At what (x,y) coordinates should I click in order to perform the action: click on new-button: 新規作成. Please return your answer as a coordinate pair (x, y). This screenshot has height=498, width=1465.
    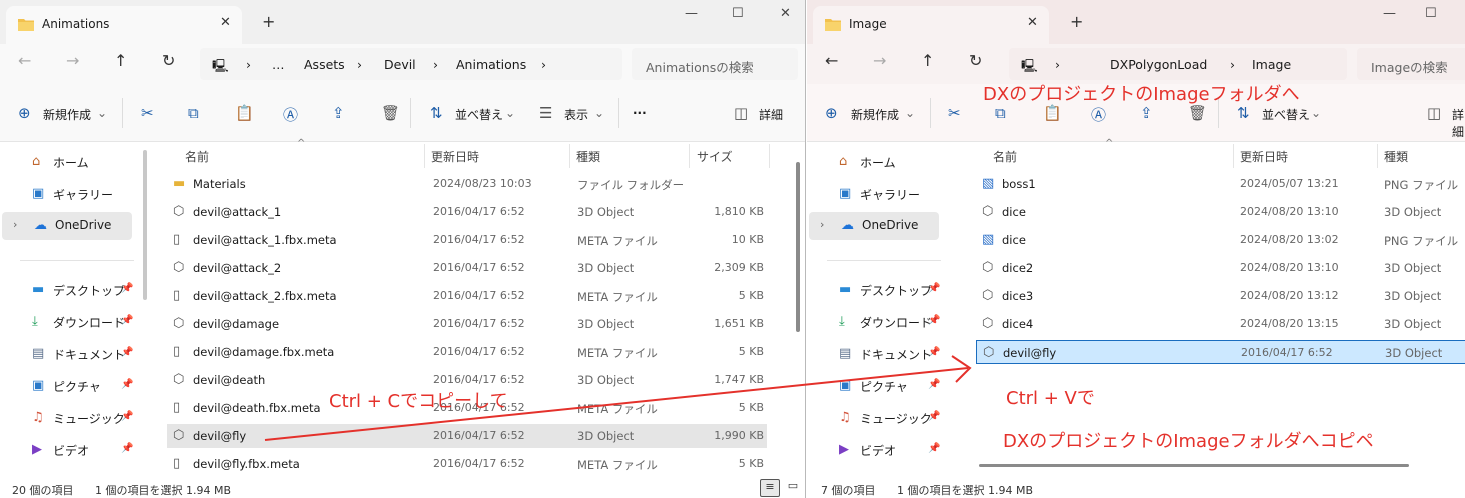
    Looking at the image, I should click on (875, 114).